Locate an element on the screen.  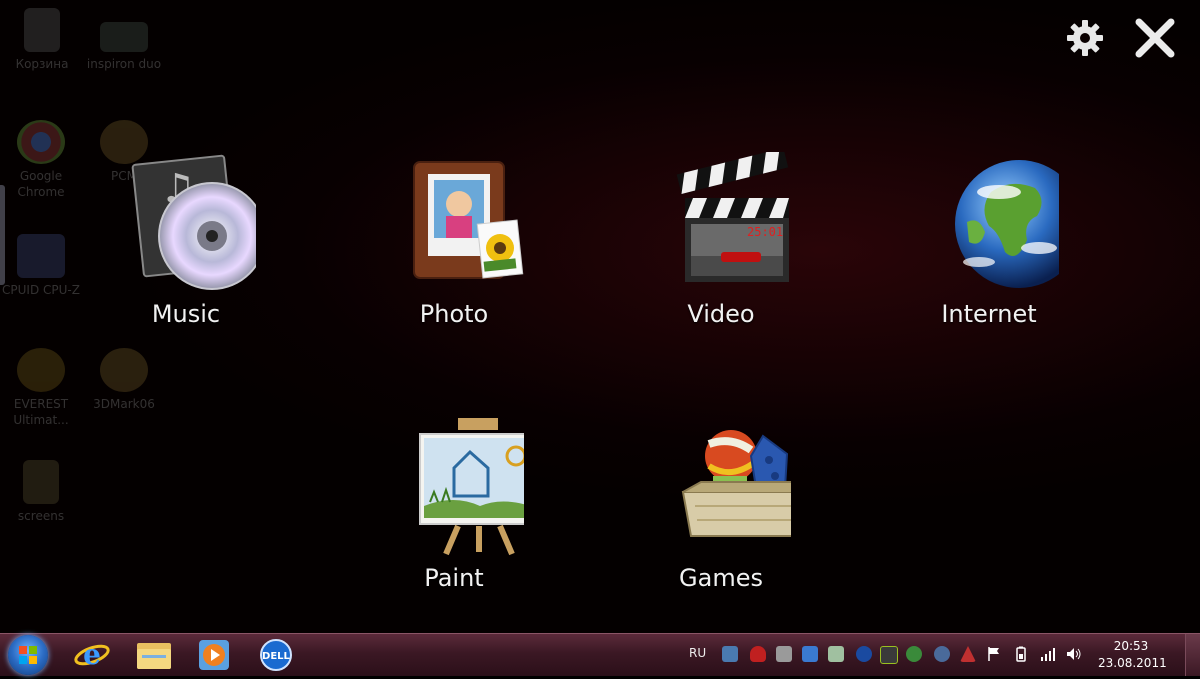
shortcut-icon is located at coordinates (124, 37).